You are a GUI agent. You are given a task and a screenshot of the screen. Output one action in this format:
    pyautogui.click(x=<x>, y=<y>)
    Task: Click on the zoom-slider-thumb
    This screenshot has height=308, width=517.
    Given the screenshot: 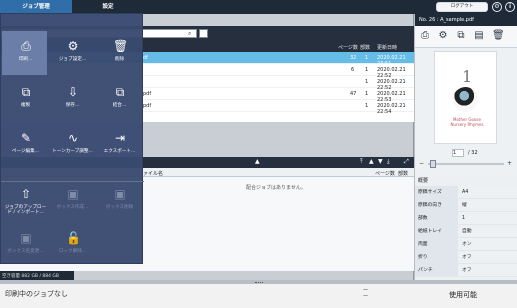 What is the action you would take?
    pyautogui.click(x=433, y=164)
    